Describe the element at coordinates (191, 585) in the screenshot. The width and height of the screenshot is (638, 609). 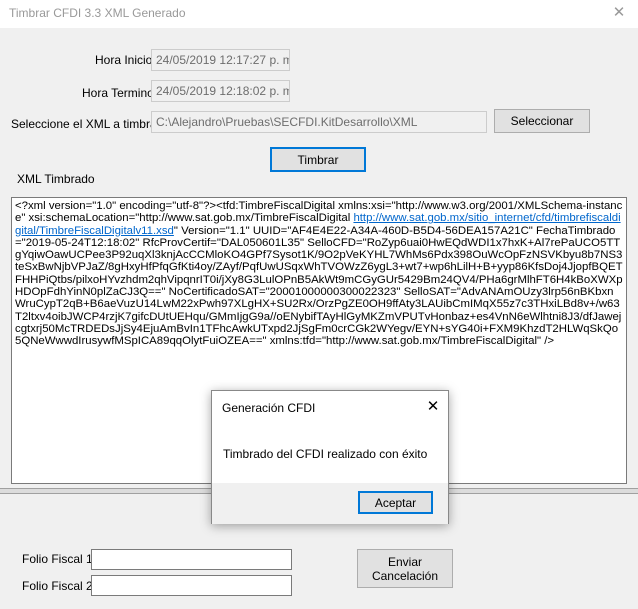
I see `folio2-input` at that location.